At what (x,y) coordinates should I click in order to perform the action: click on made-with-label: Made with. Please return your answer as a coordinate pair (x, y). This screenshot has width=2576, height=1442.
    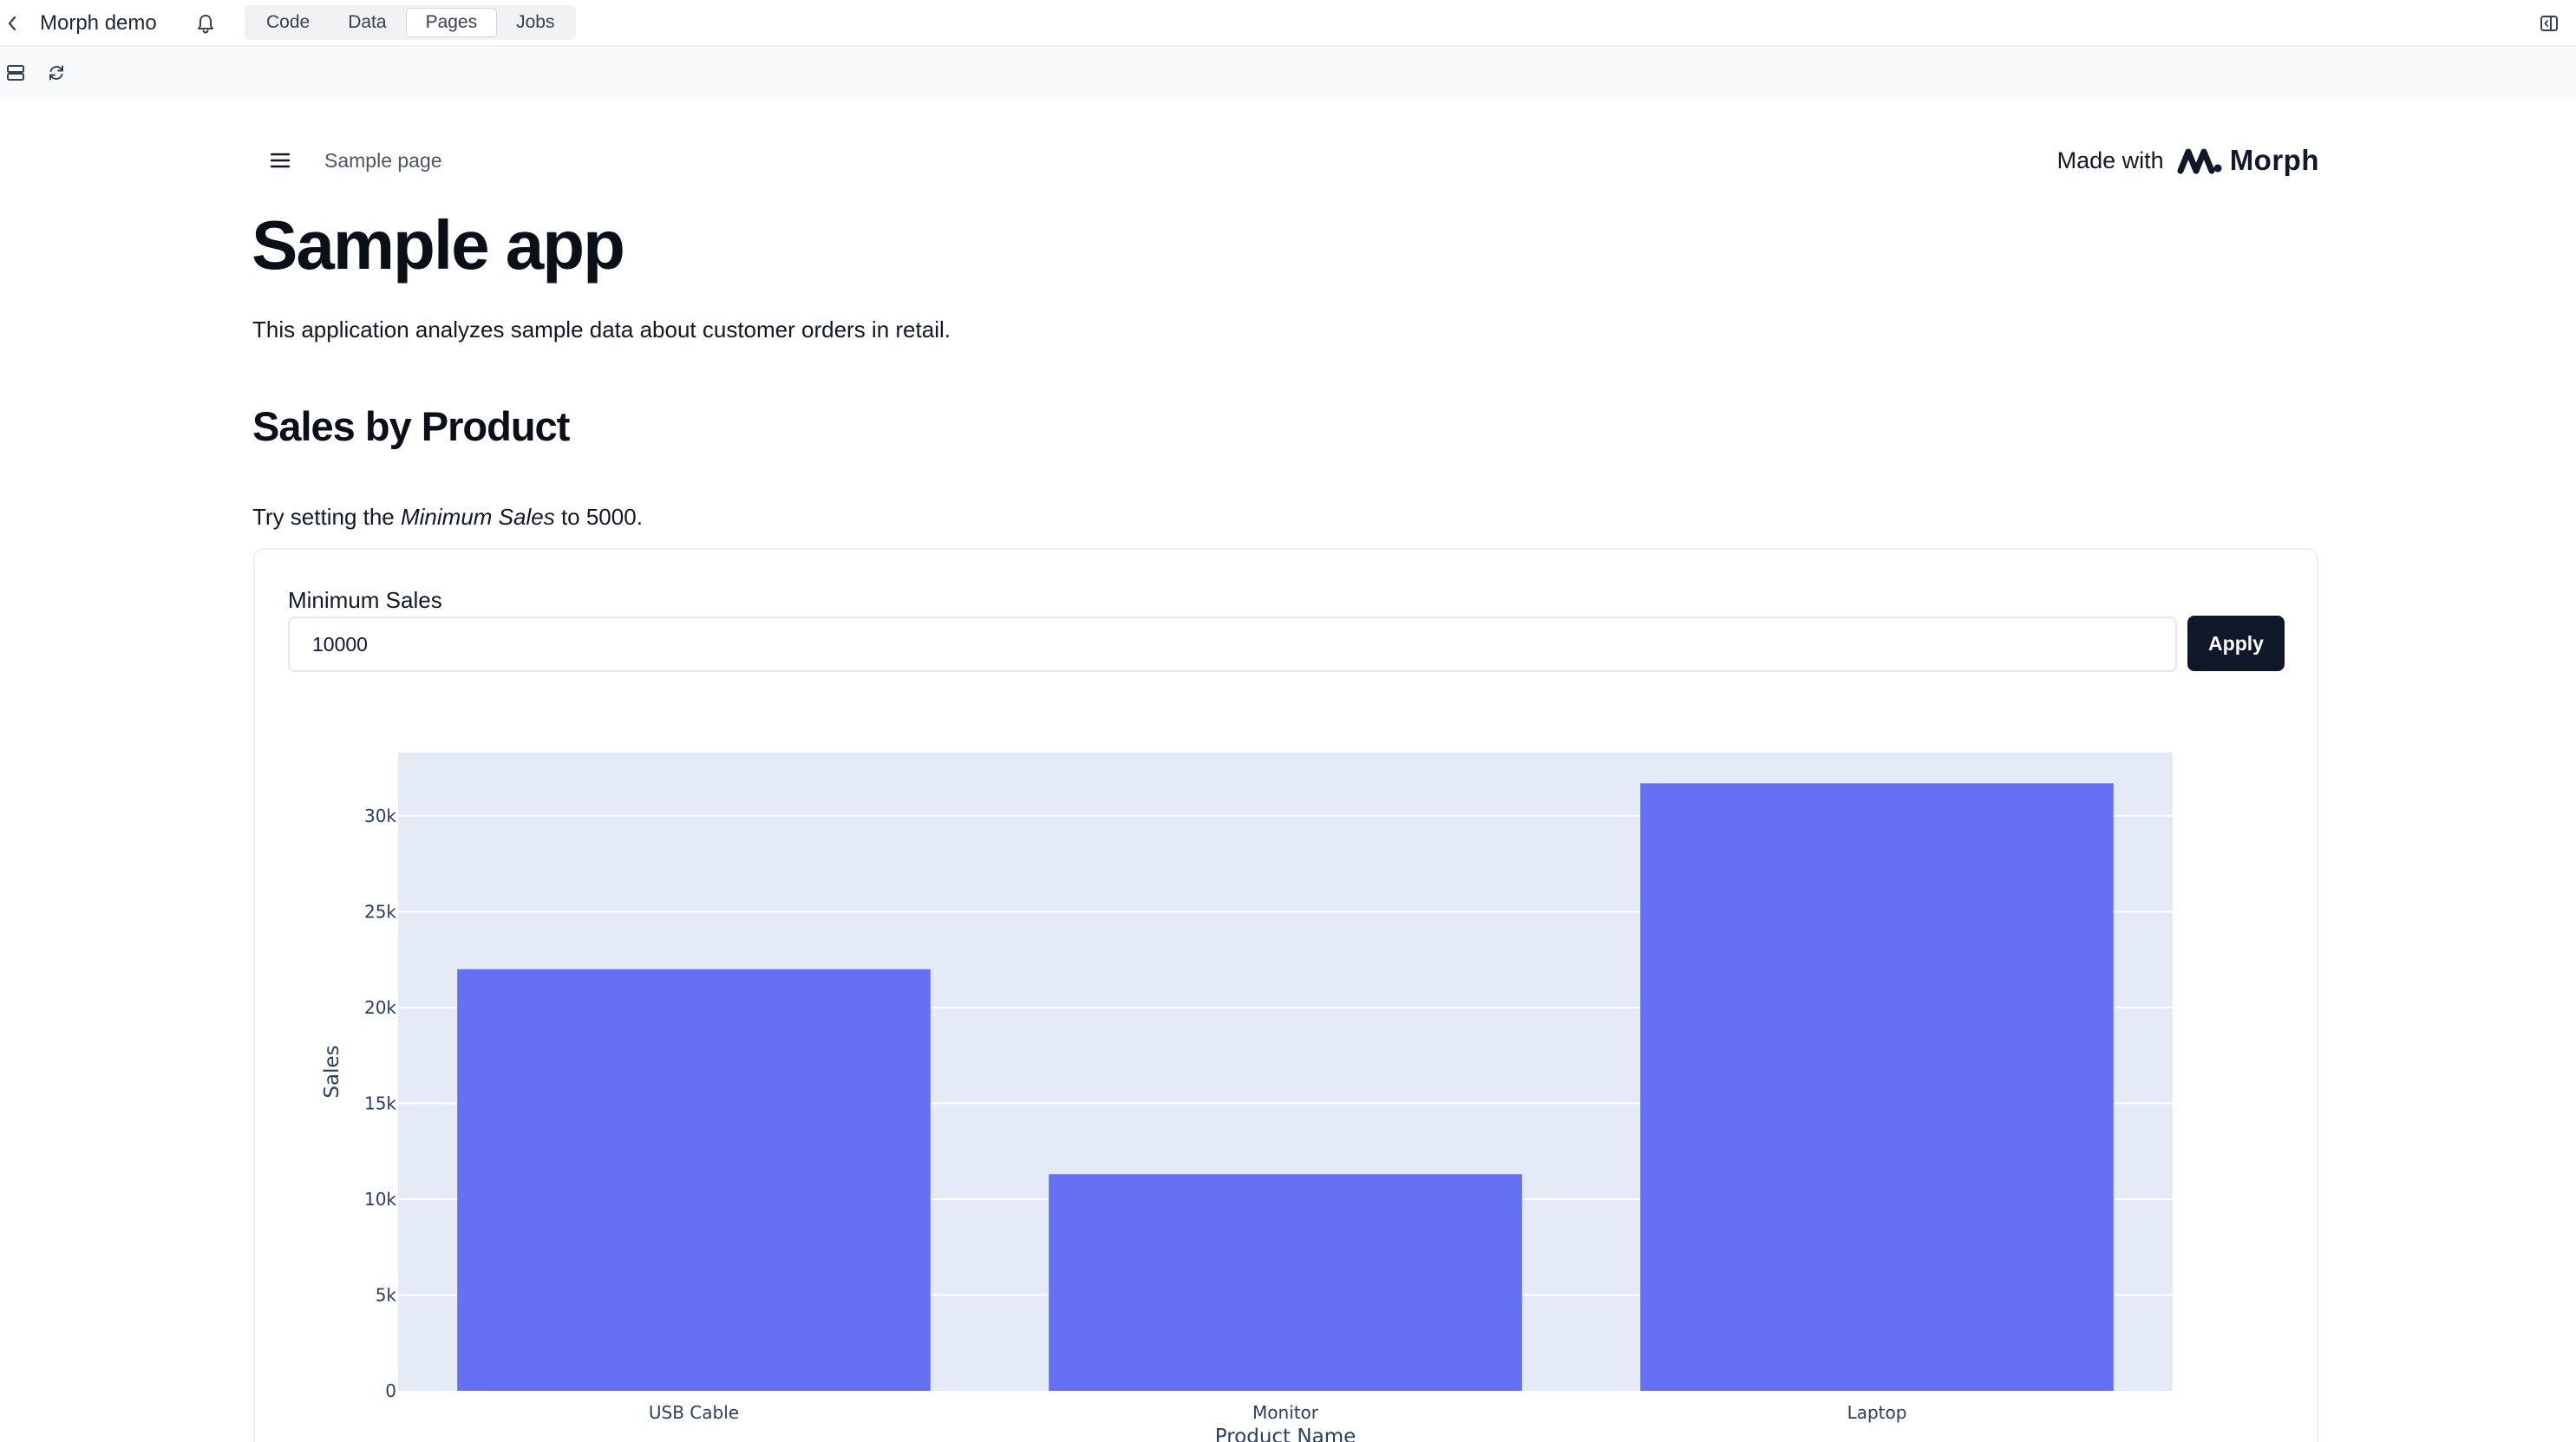
    Looking at the image, I should click on (2110, 160).